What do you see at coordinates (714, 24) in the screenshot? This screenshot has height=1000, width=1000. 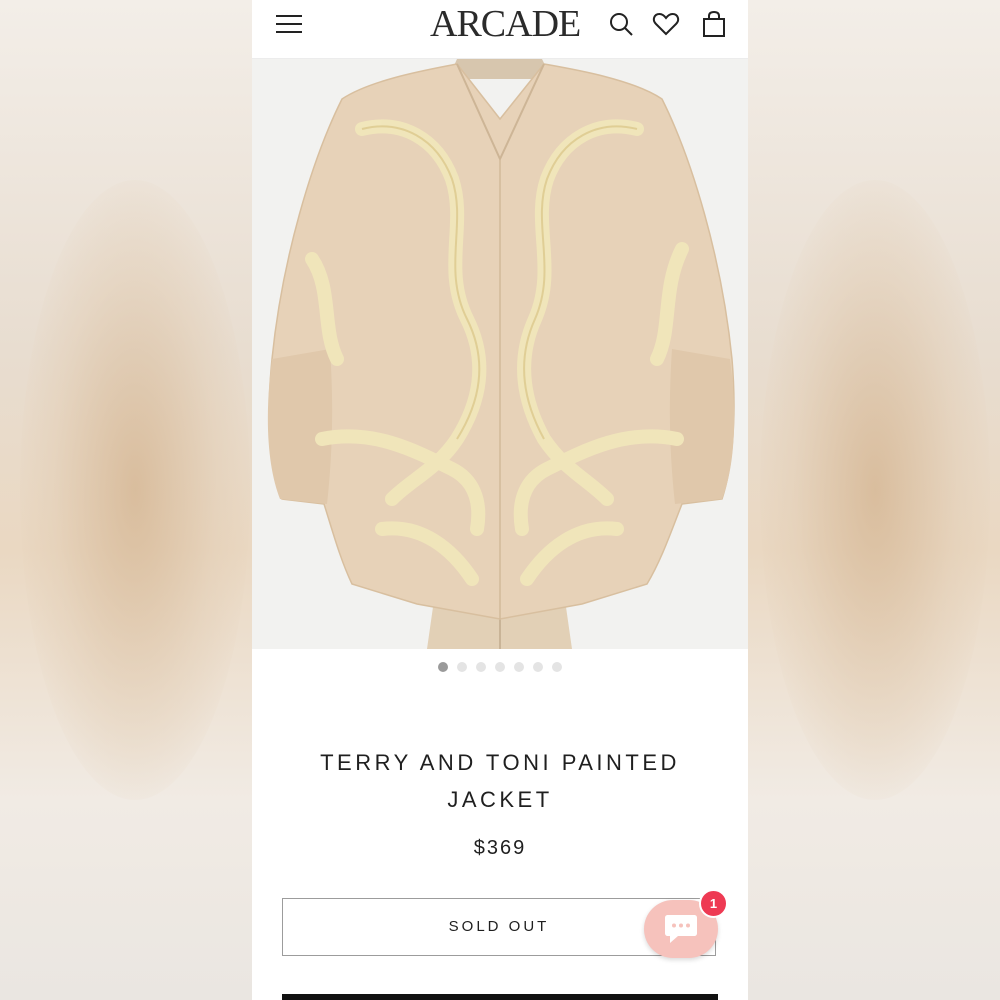 I see `cart-icon` at bounding box center [714, 24].